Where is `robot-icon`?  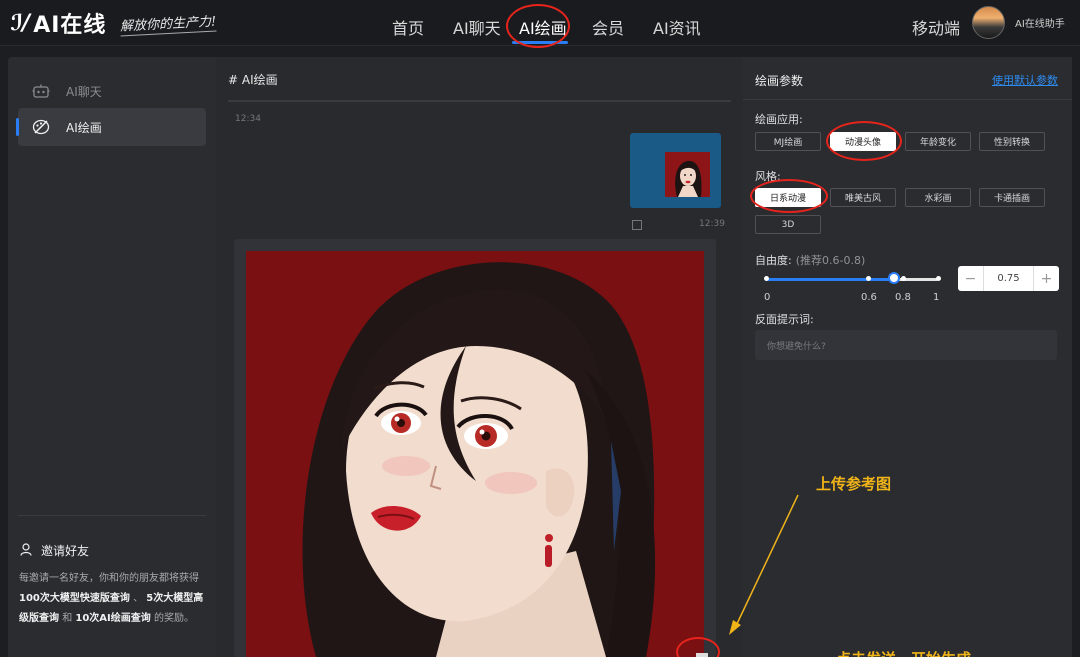
robot-icon is located at coordinates (41, 91).